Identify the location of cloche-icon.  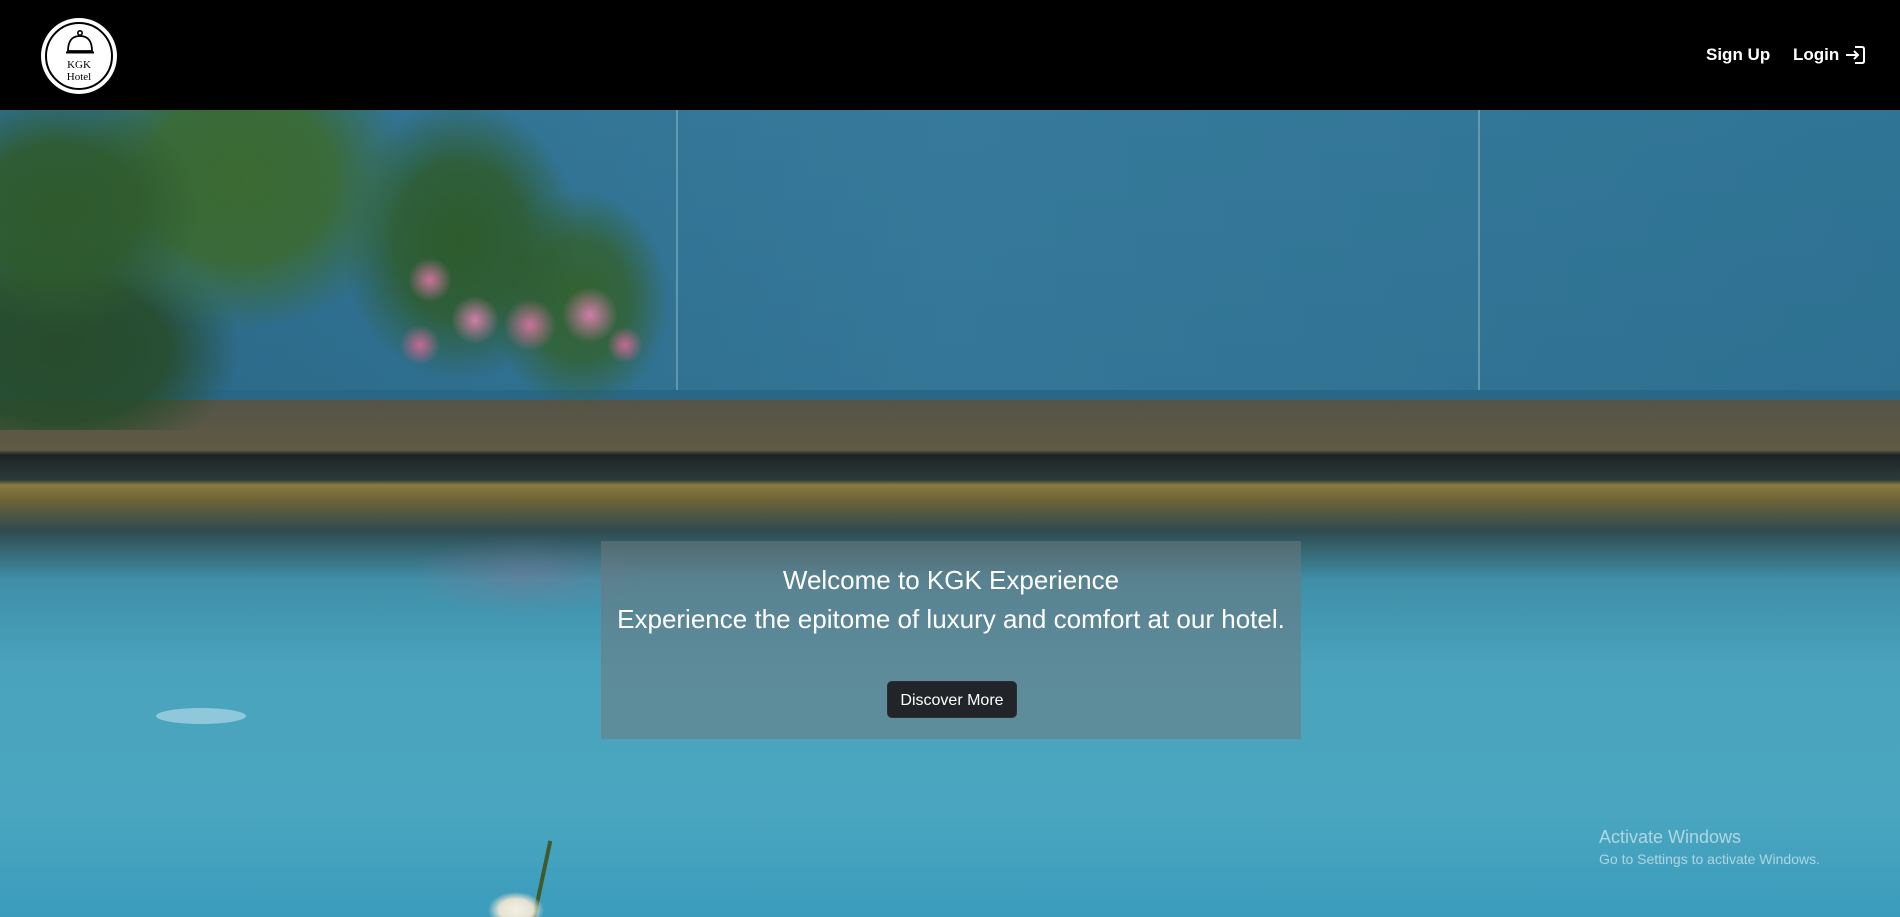
(80, 41).